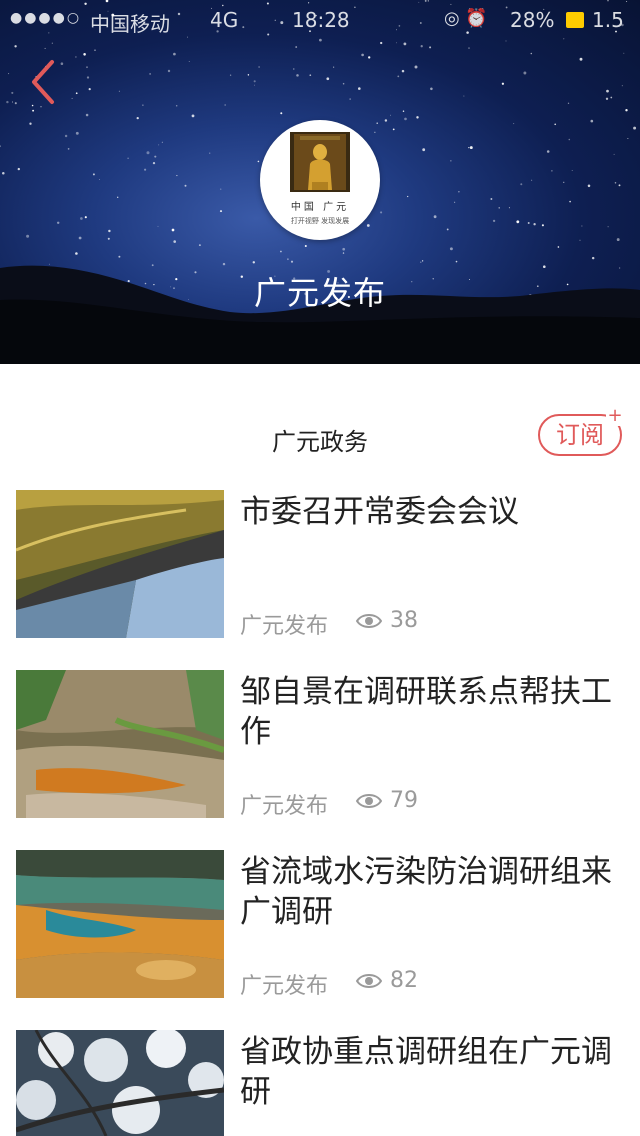 The image size is (640, 1136). What do you see at coordinates (320, 207) in the screenshot?
I see `logo-caption: 中国 广元` at bounding box center [320, 207].